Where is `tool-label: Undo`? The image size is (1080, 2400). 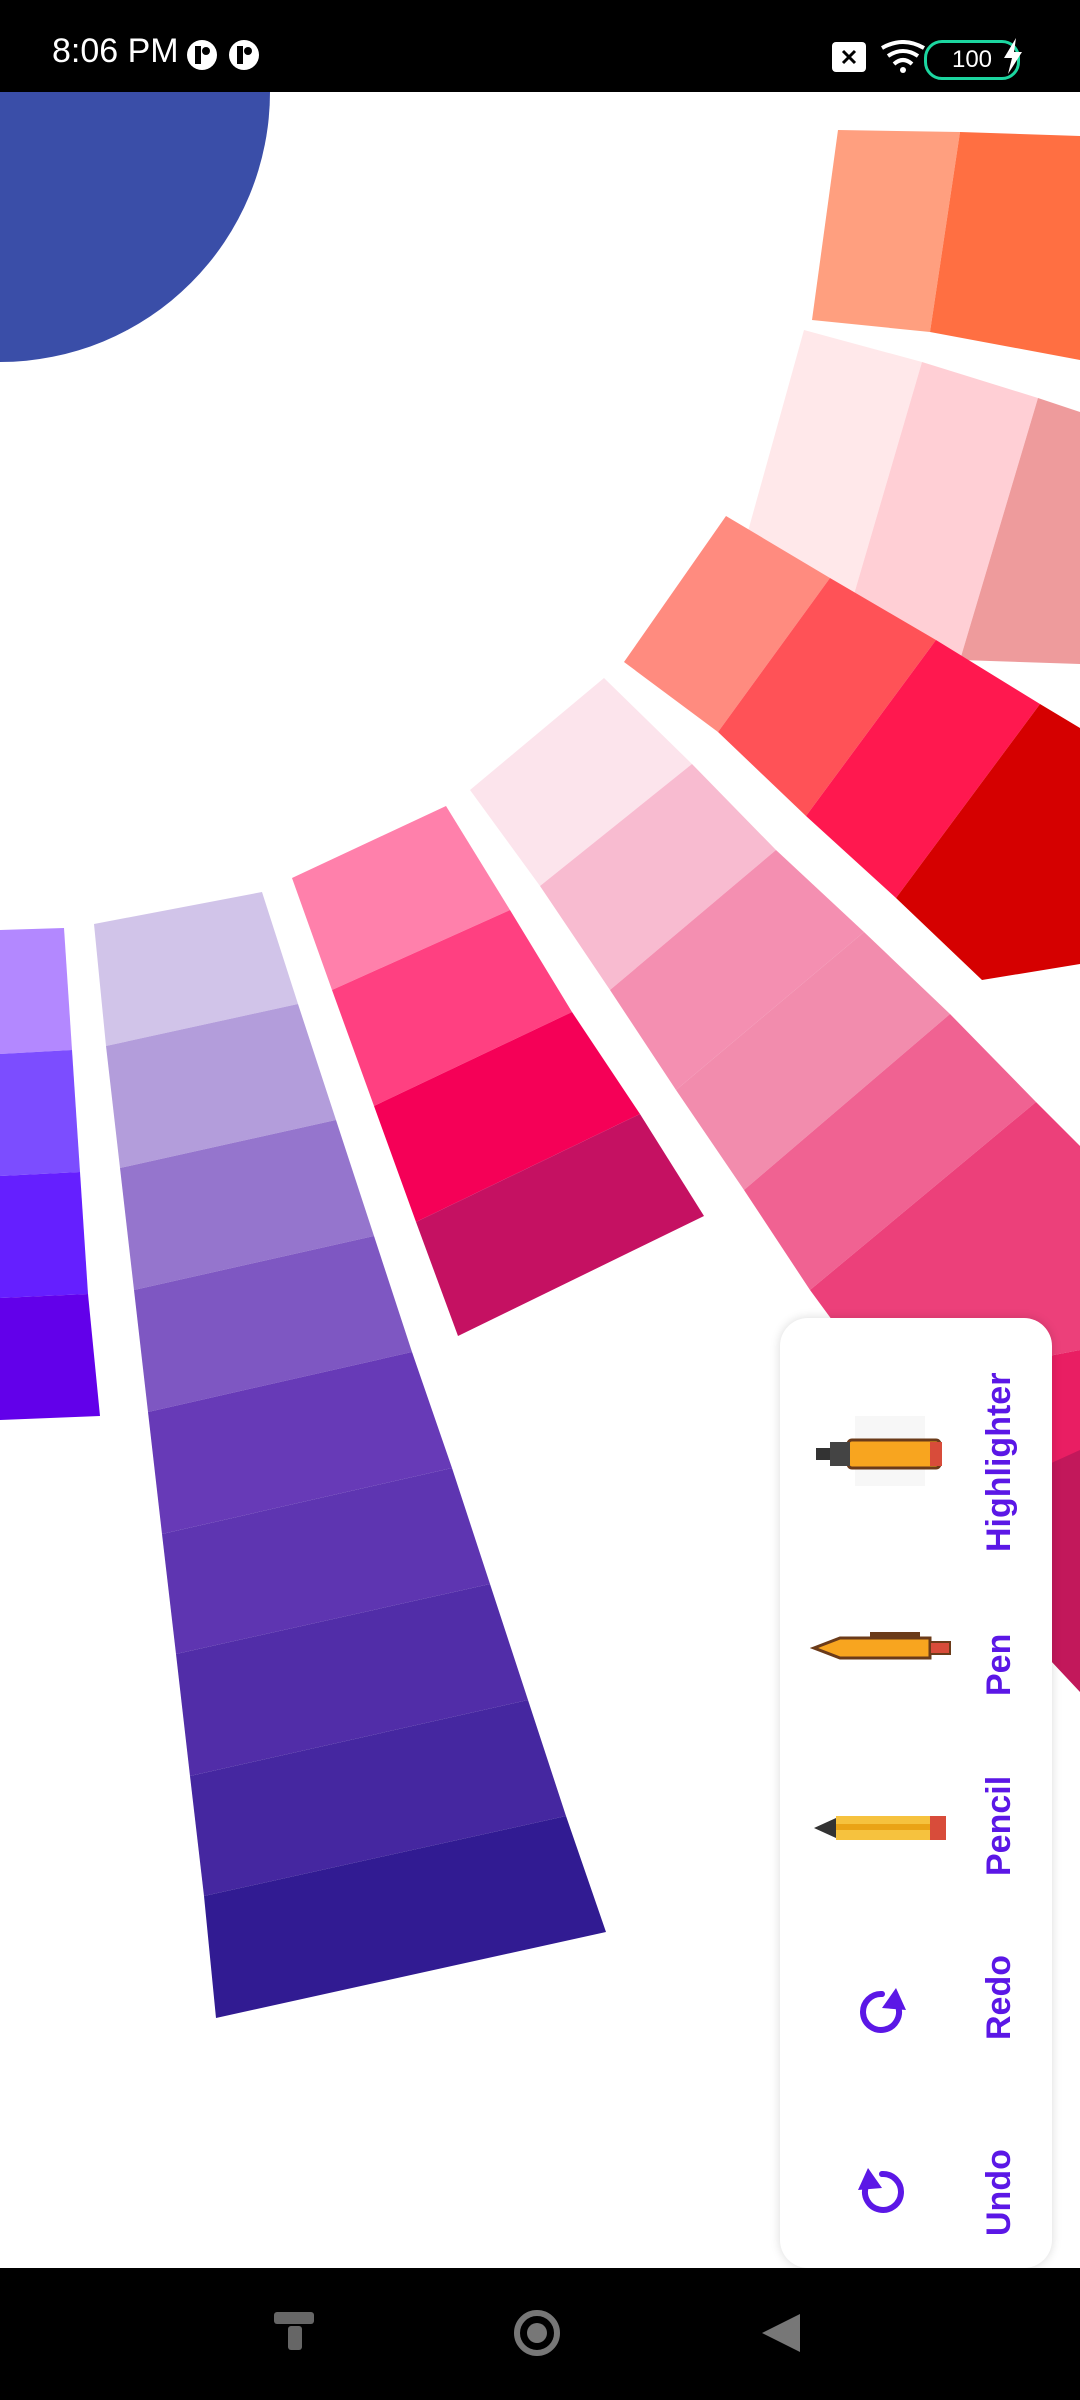
tool-label: Undo is located at coordinates (999, 2192).